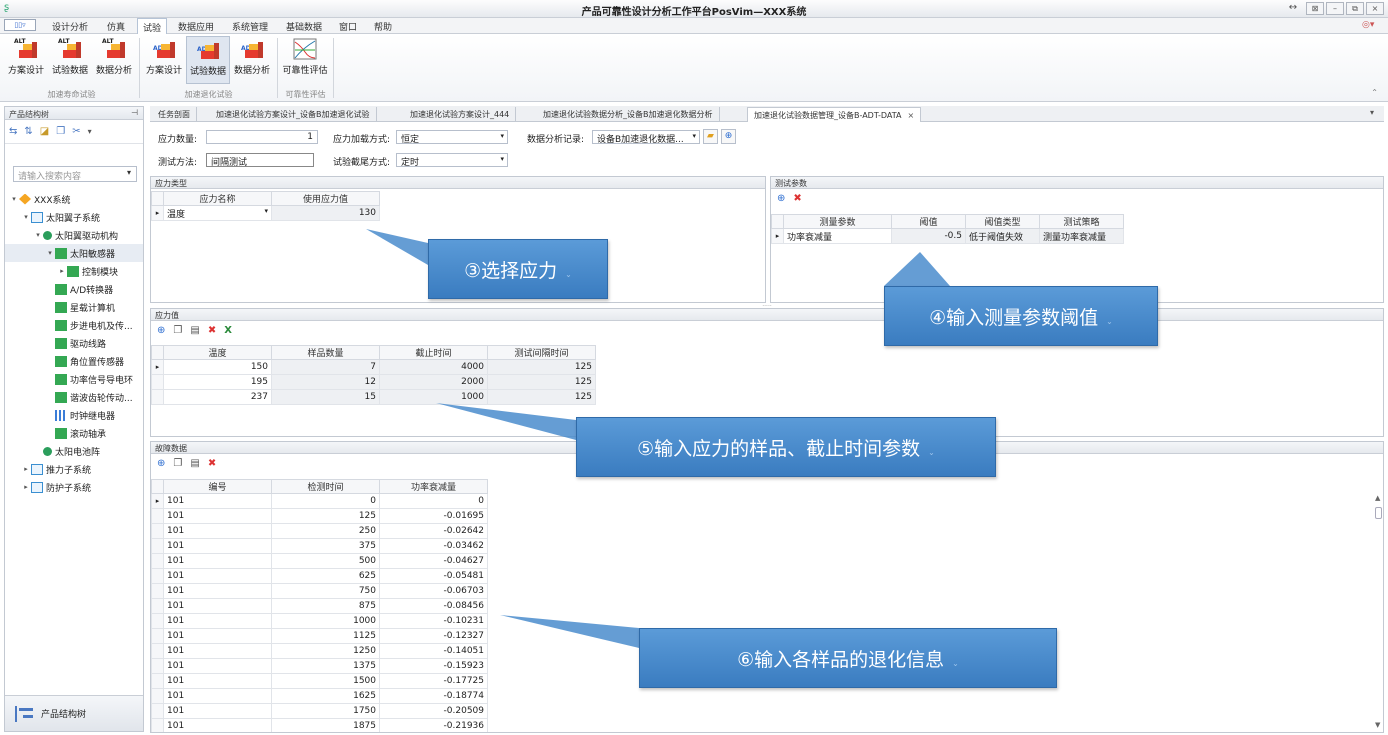  What do you see at coordinates (848, 658) in the screenshot?
I see `callout-degradation-info: ⑥输入各样品的退化信息 ⌄` at bounding box center [848, 658].